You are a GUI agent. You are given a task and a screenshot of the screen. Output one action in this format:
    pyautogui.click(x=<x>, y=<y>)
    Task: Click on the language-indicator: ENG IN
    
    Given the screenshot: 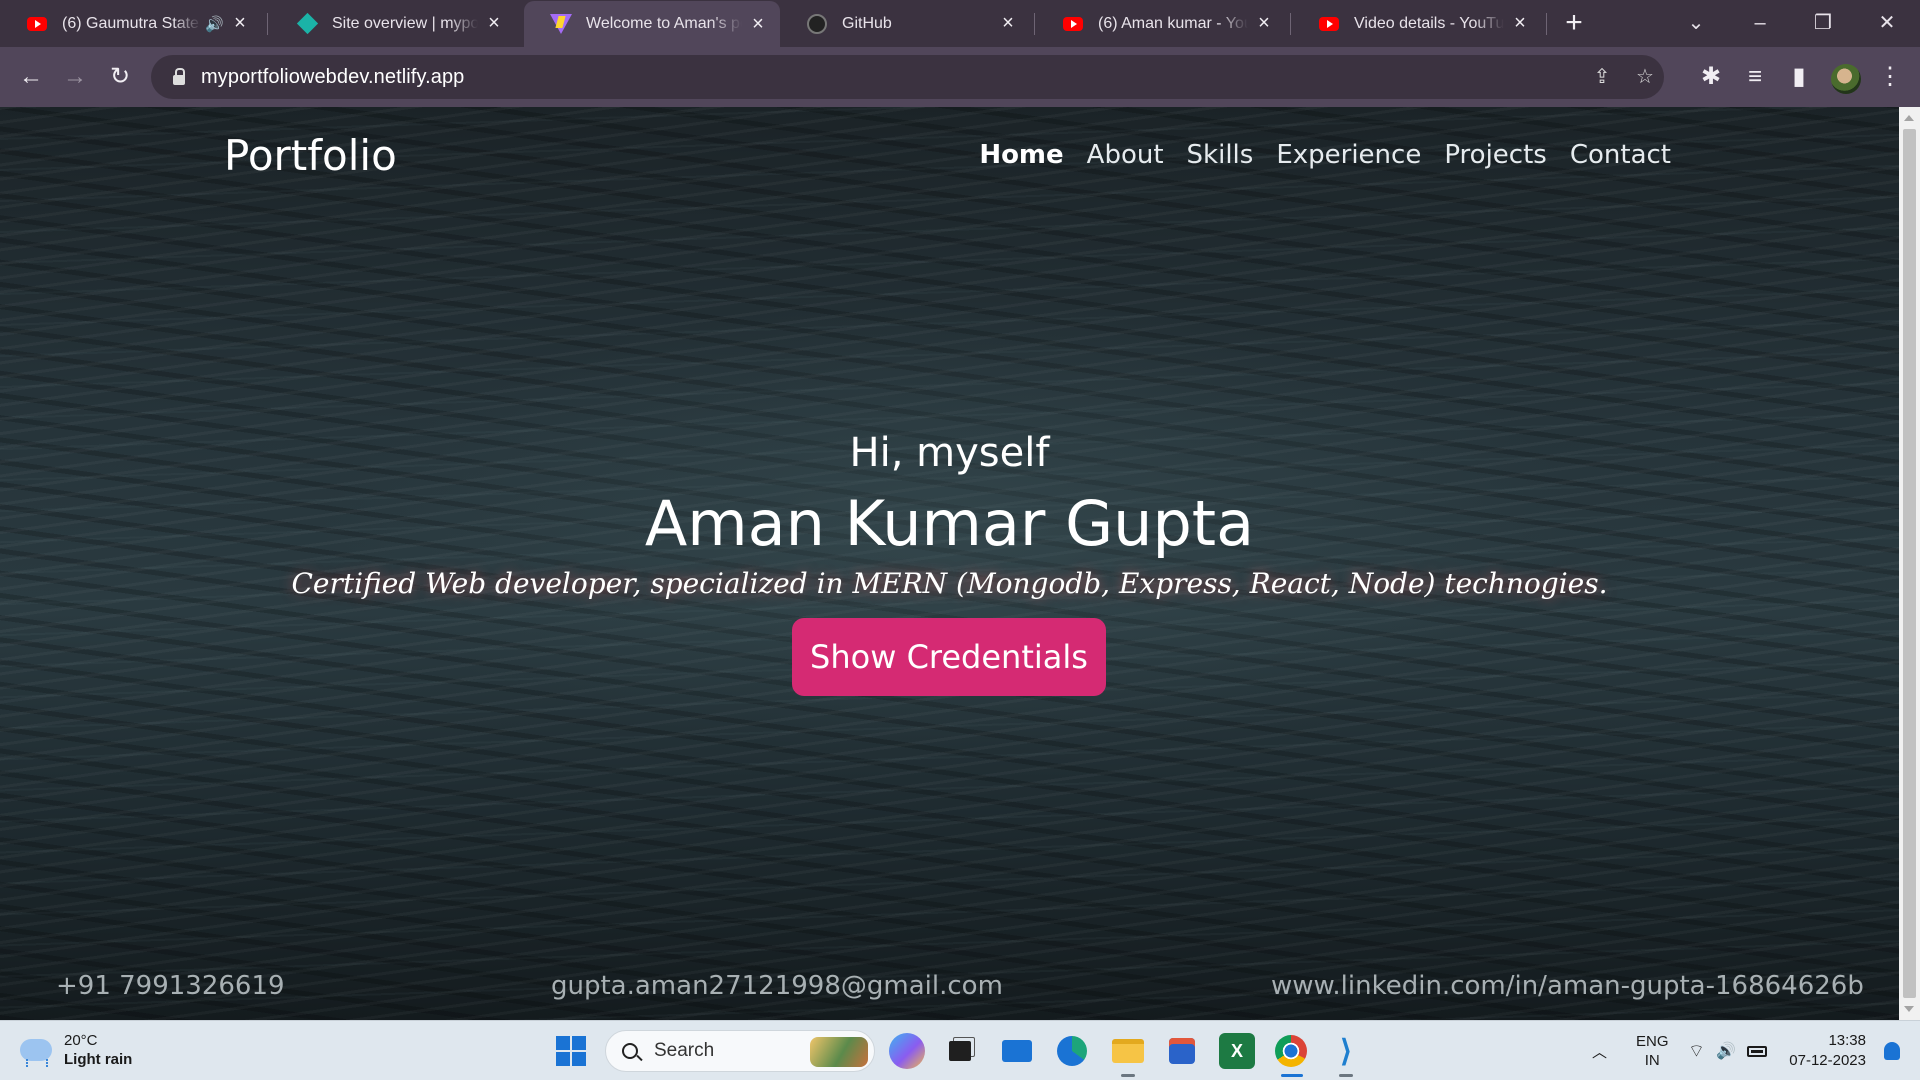 What is the action you would take?
    pyautogui.click(x=1652, y=1050)
    